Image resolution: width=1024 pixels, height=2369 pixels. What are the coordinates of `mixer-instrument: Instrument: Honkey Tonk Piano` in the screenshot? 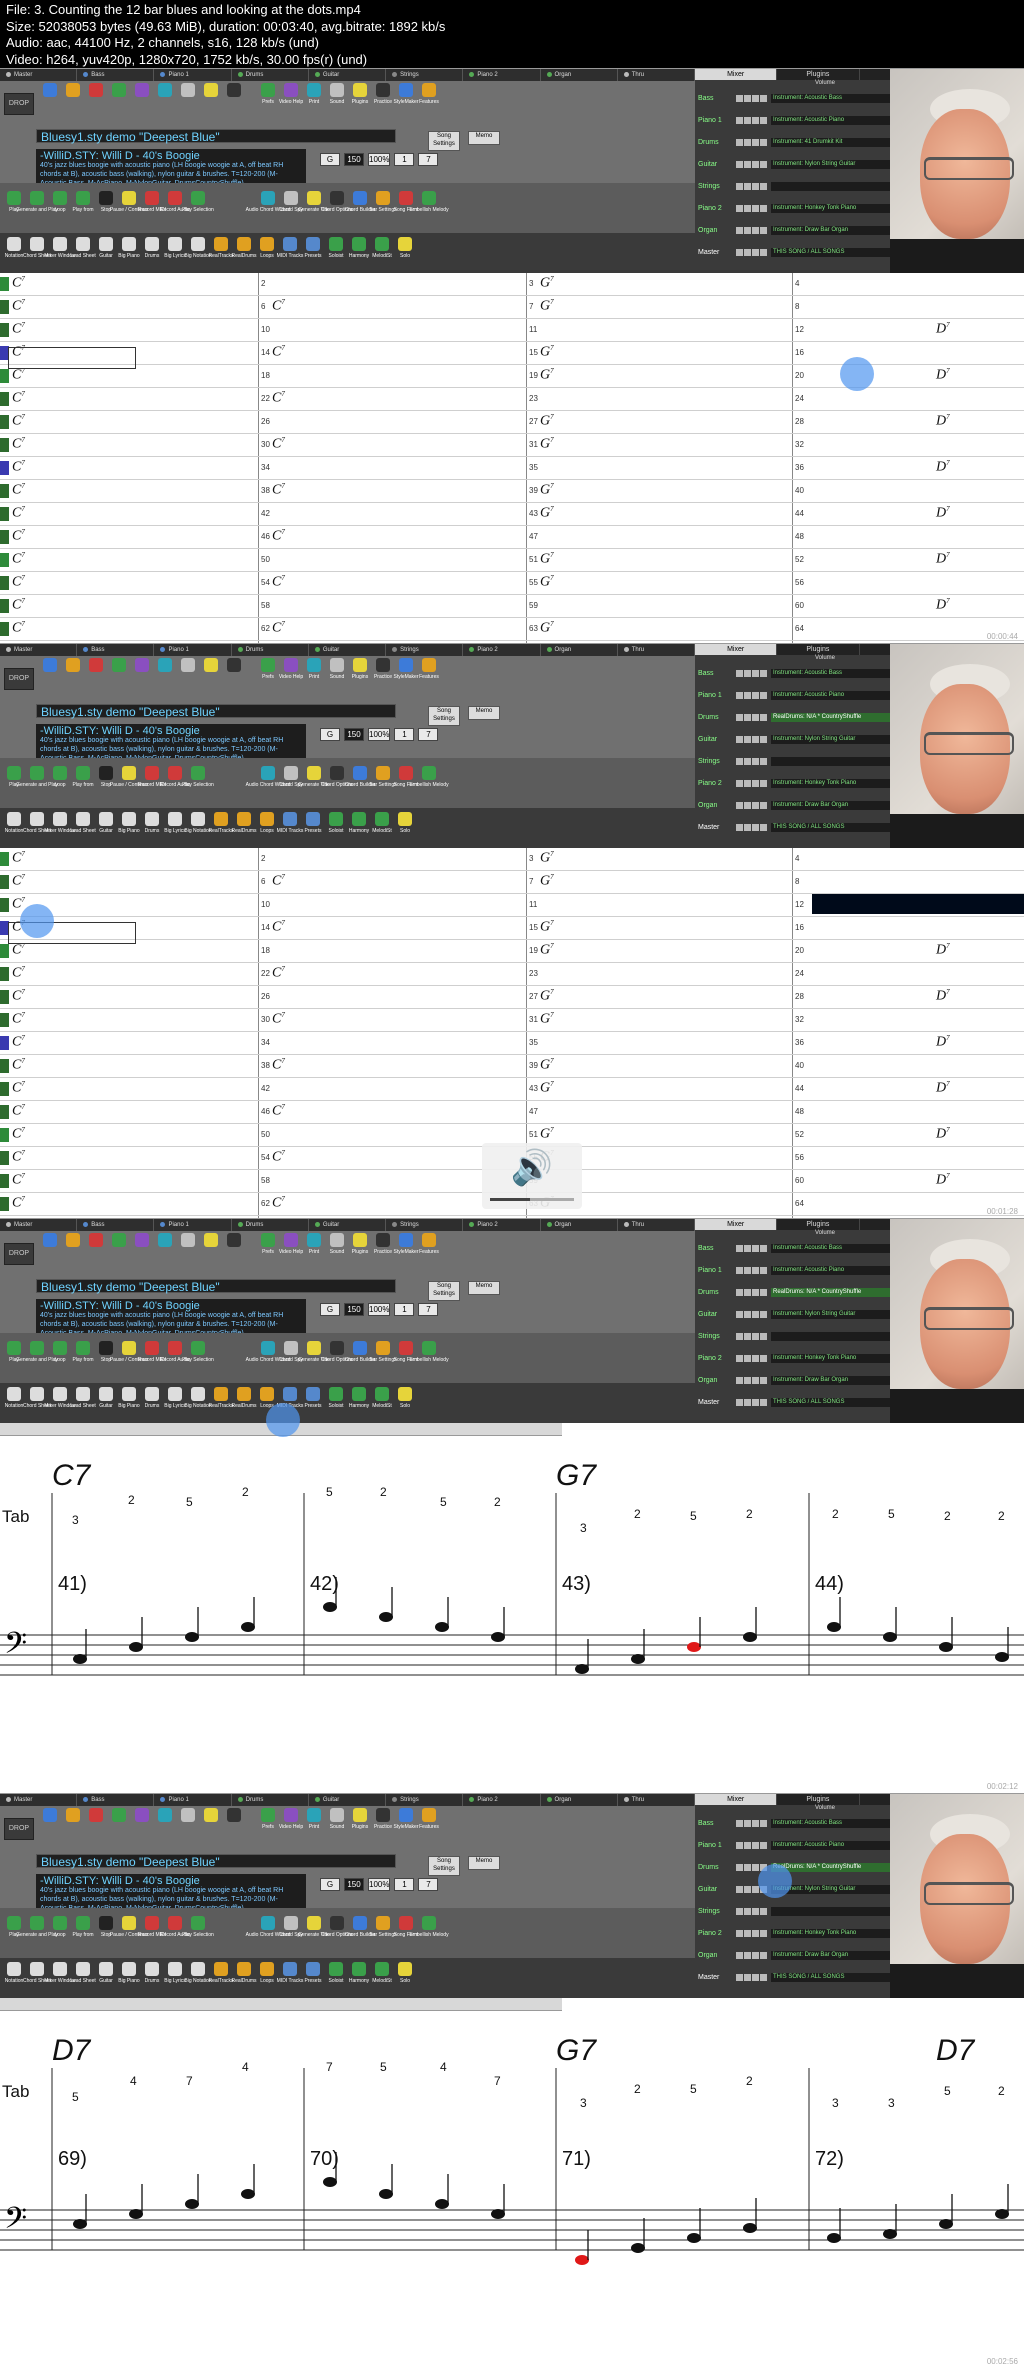 It's located at (832, 1358).